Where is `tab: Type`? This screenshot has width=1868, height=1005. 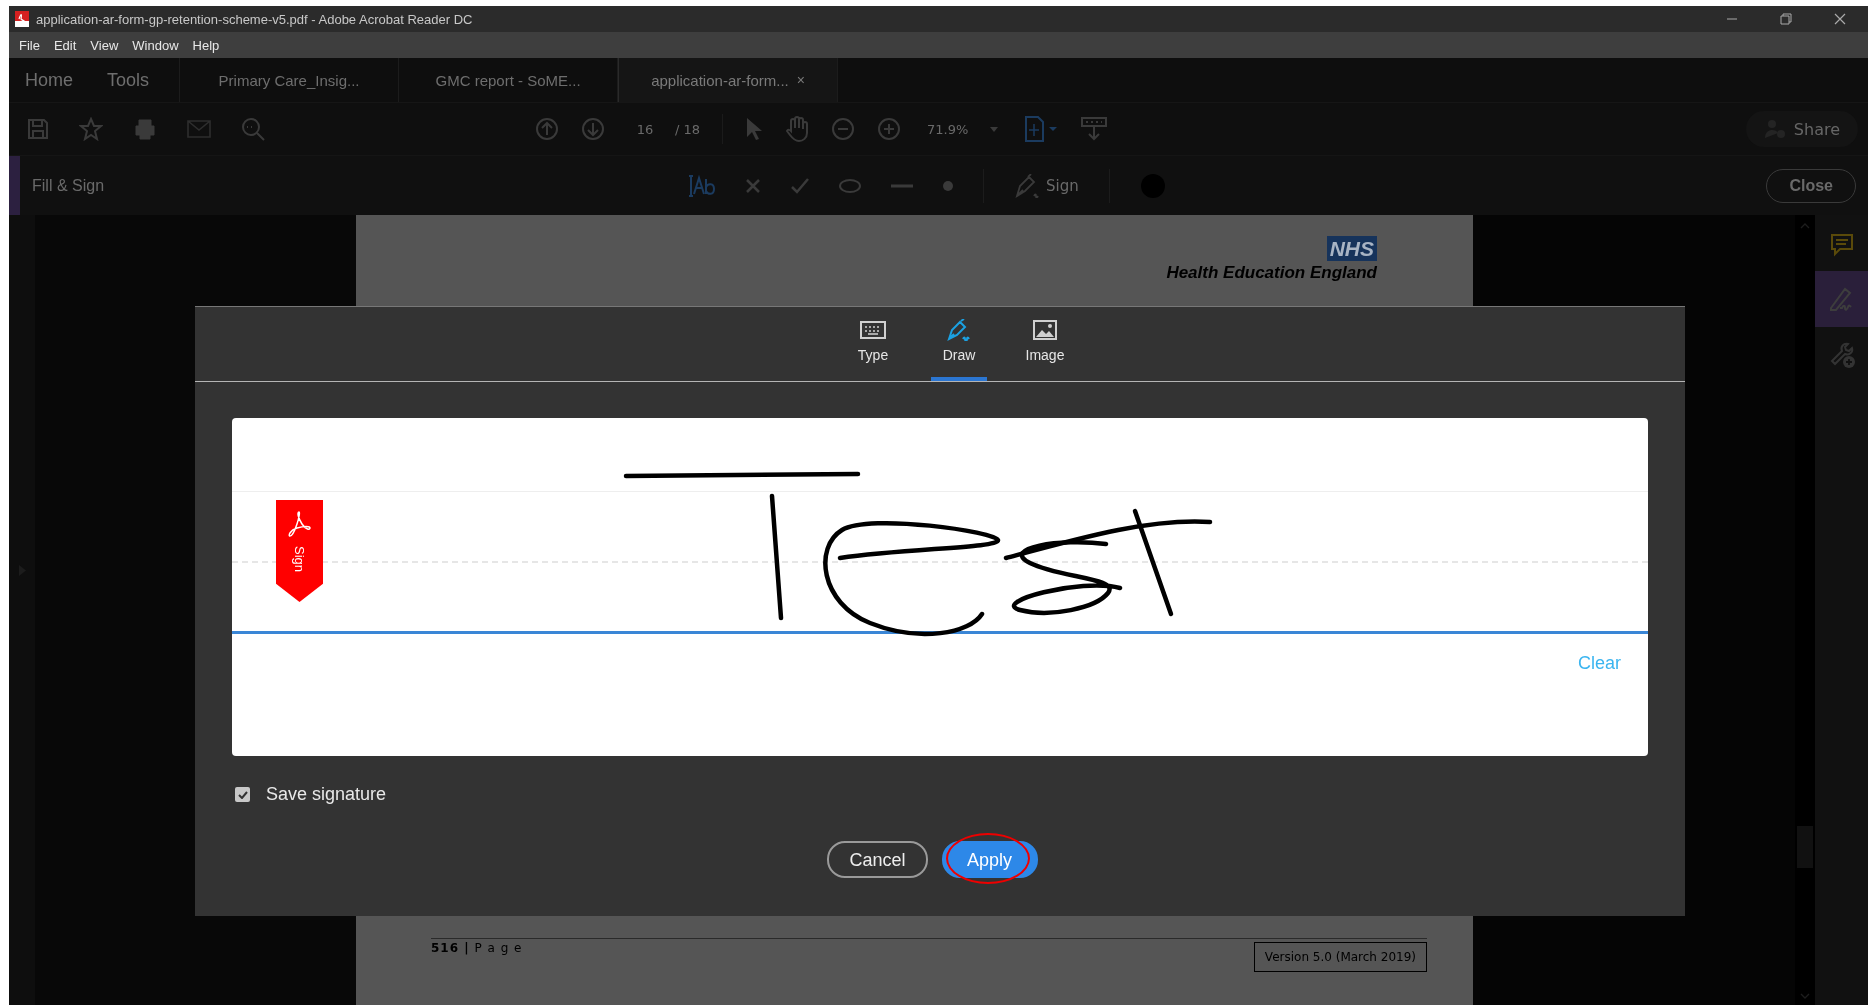
tab: Type is located at coordinates (873, 344).